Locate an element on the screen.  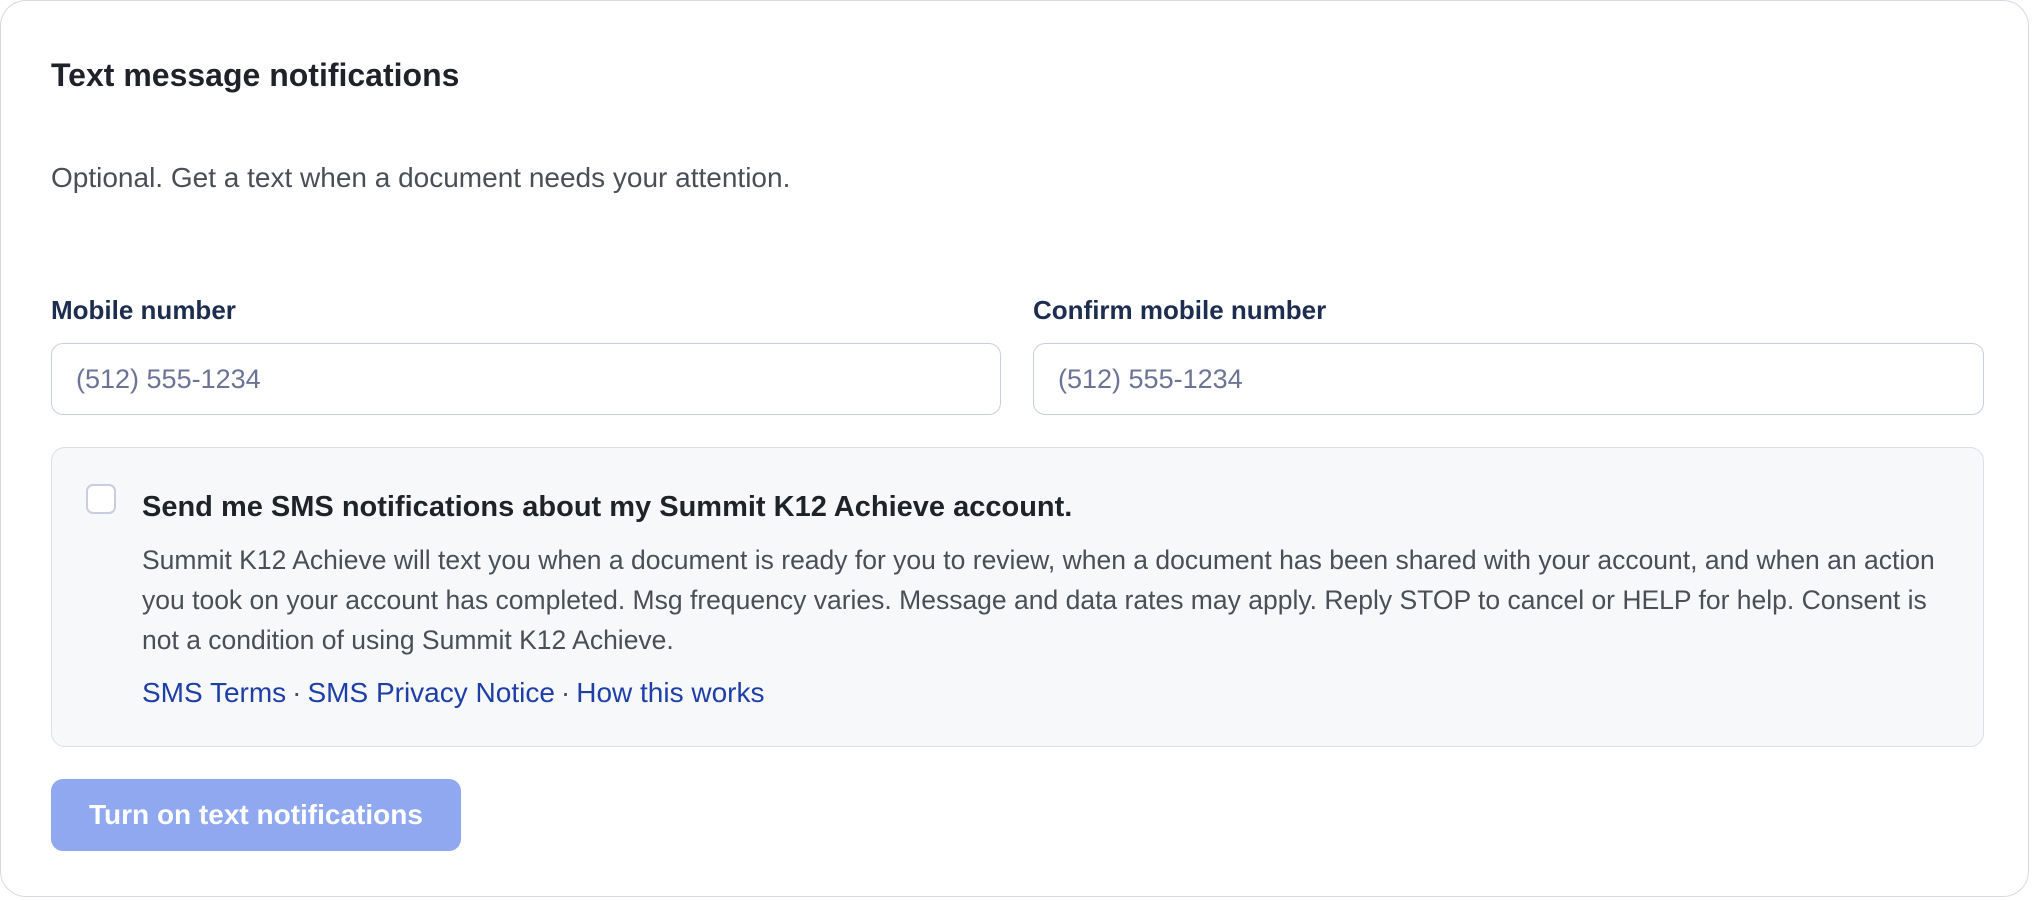
mobile-number-input is located at coordinates (526, 379).